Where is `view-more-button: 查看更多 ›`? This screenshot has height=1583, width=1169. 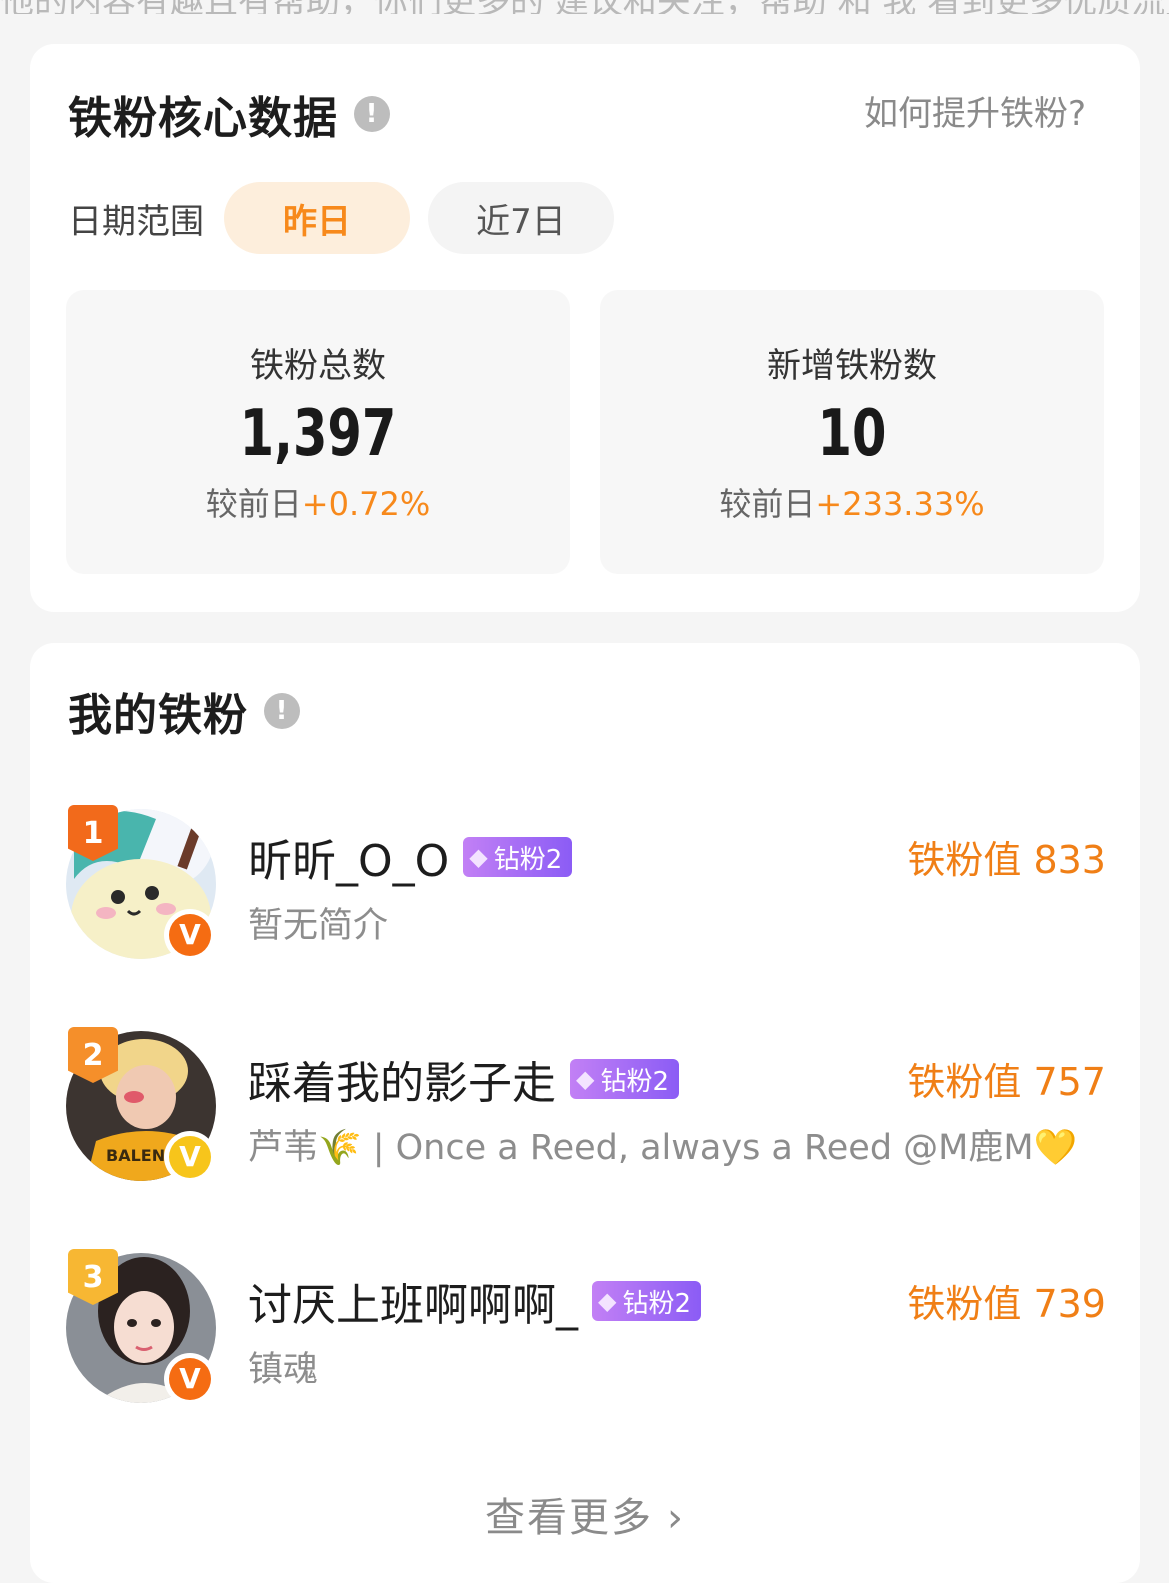 view-more-button: 查看更多 › is located at coordinates (585, 1514).